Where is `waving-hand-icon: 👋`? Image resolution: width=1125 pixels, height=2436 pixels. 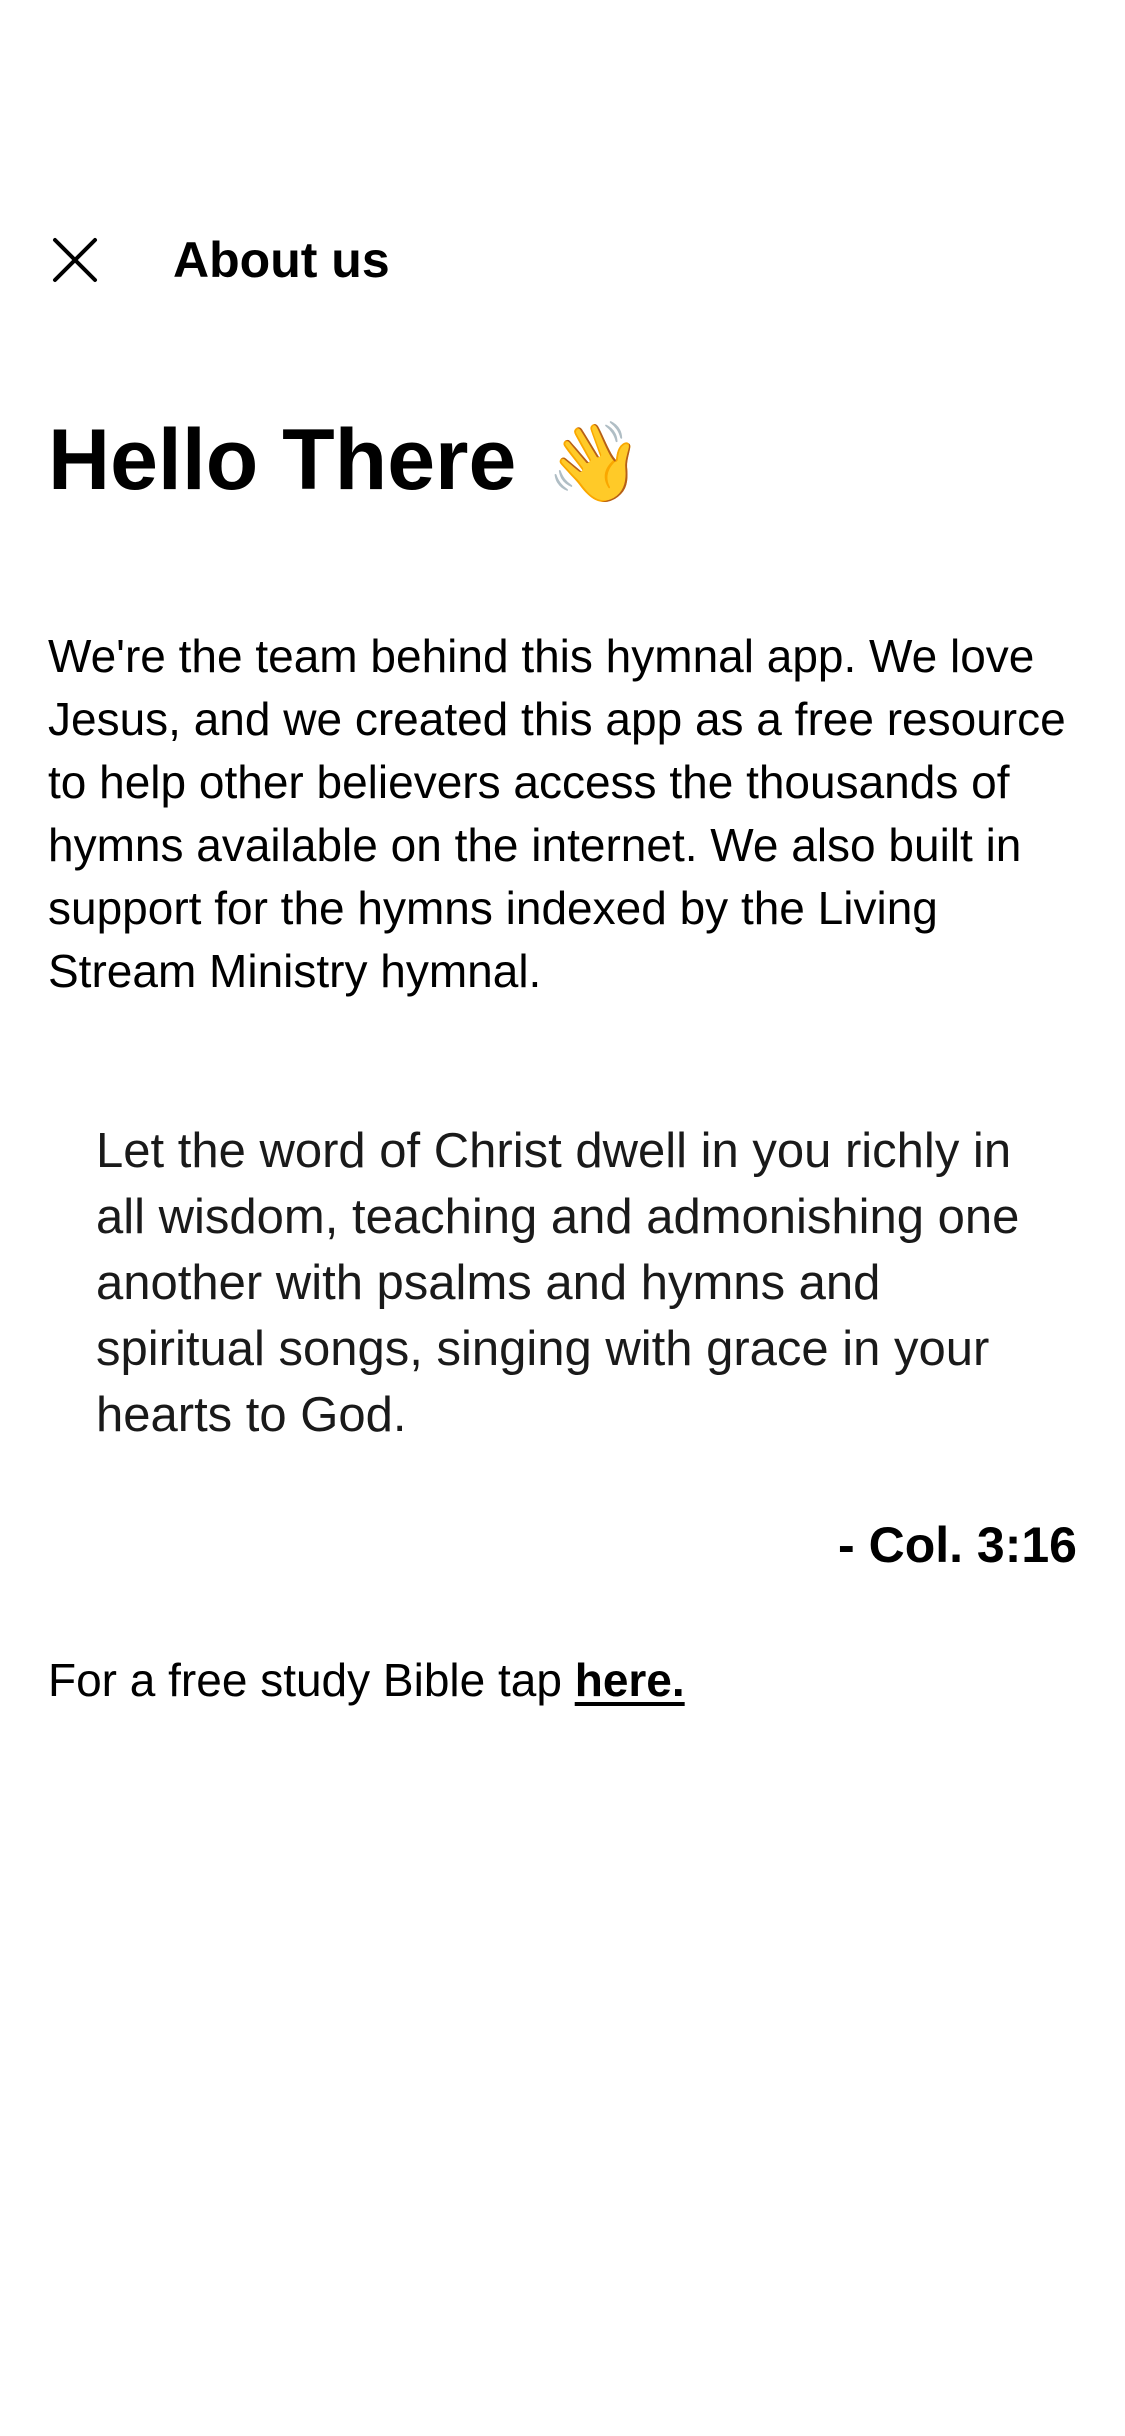 waving-hand-icon: 👋 is located at coordinates (595, 463).